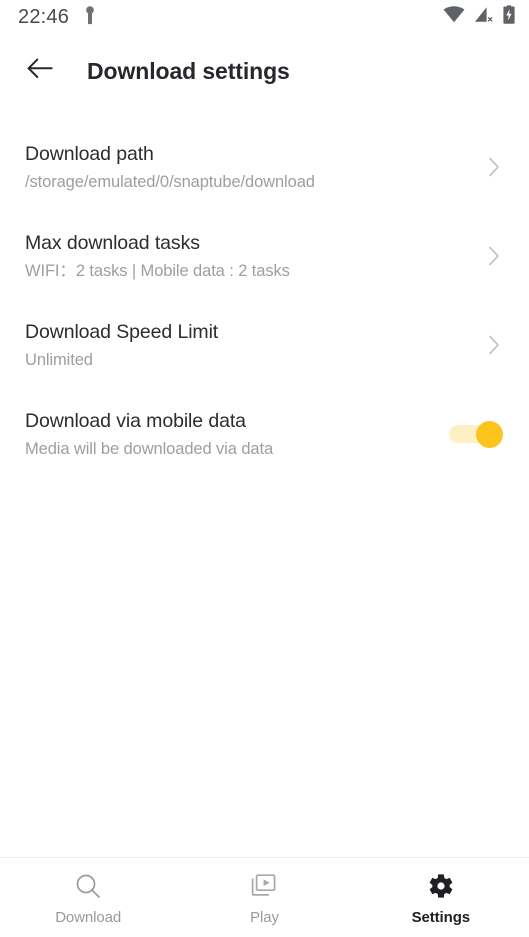  What do you see at coordinates (59, 359) in the screenshot?
I see `row-subtitle: Unlimited` at bounding box center [59, 359].